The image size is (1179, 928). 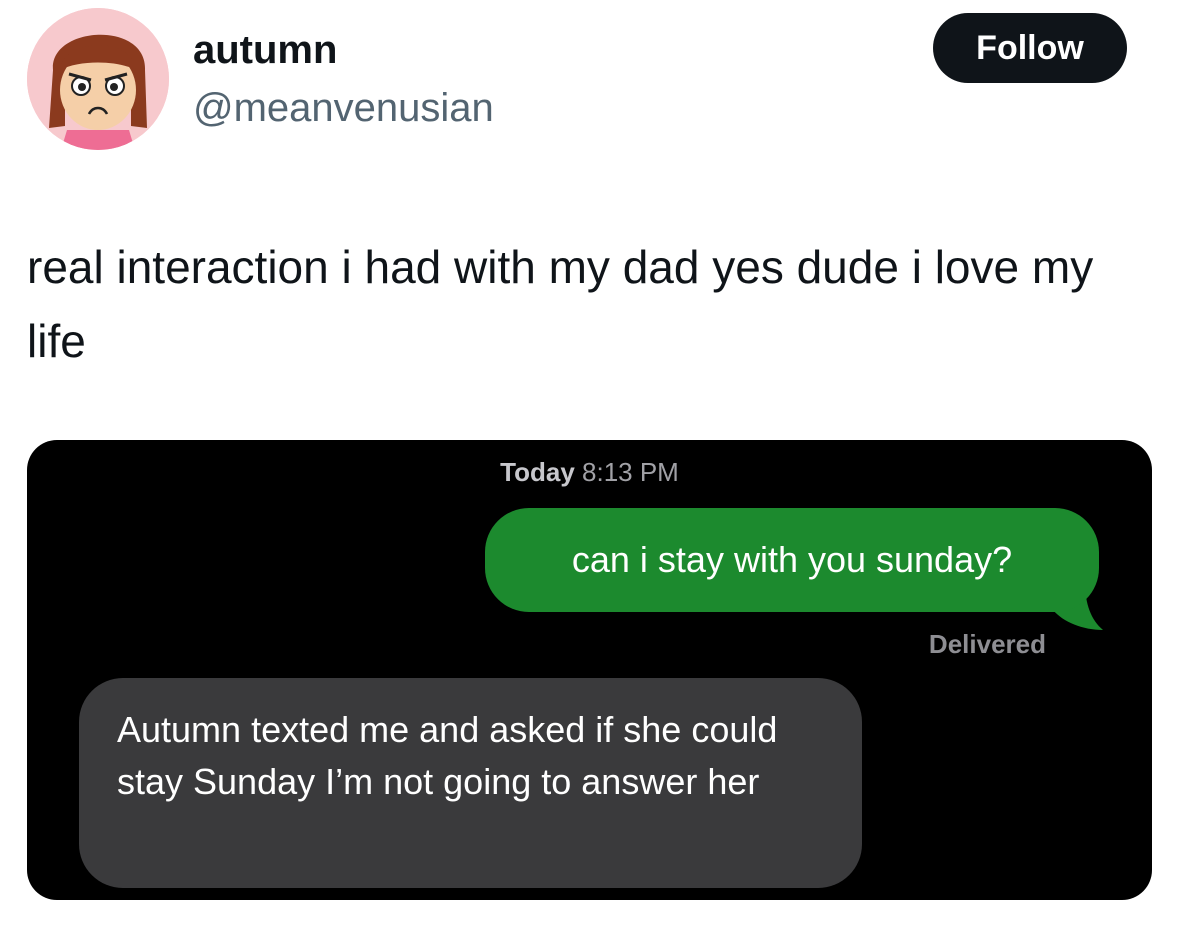 I want to click on message-timestamp: Today 8:13 PM, so click(x=589, y=472).